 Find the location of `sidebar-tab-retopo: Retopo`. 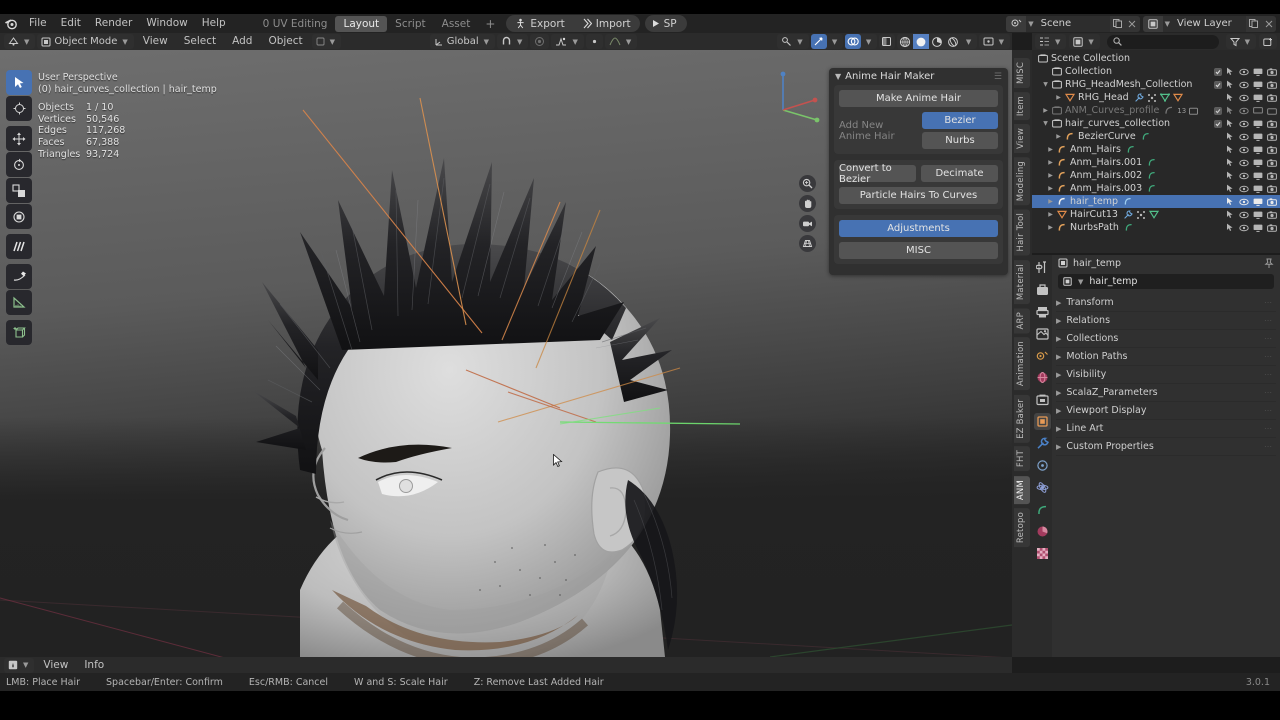

sidebar-tab-retopo: Retopo is located at coordinates (1022, 527).